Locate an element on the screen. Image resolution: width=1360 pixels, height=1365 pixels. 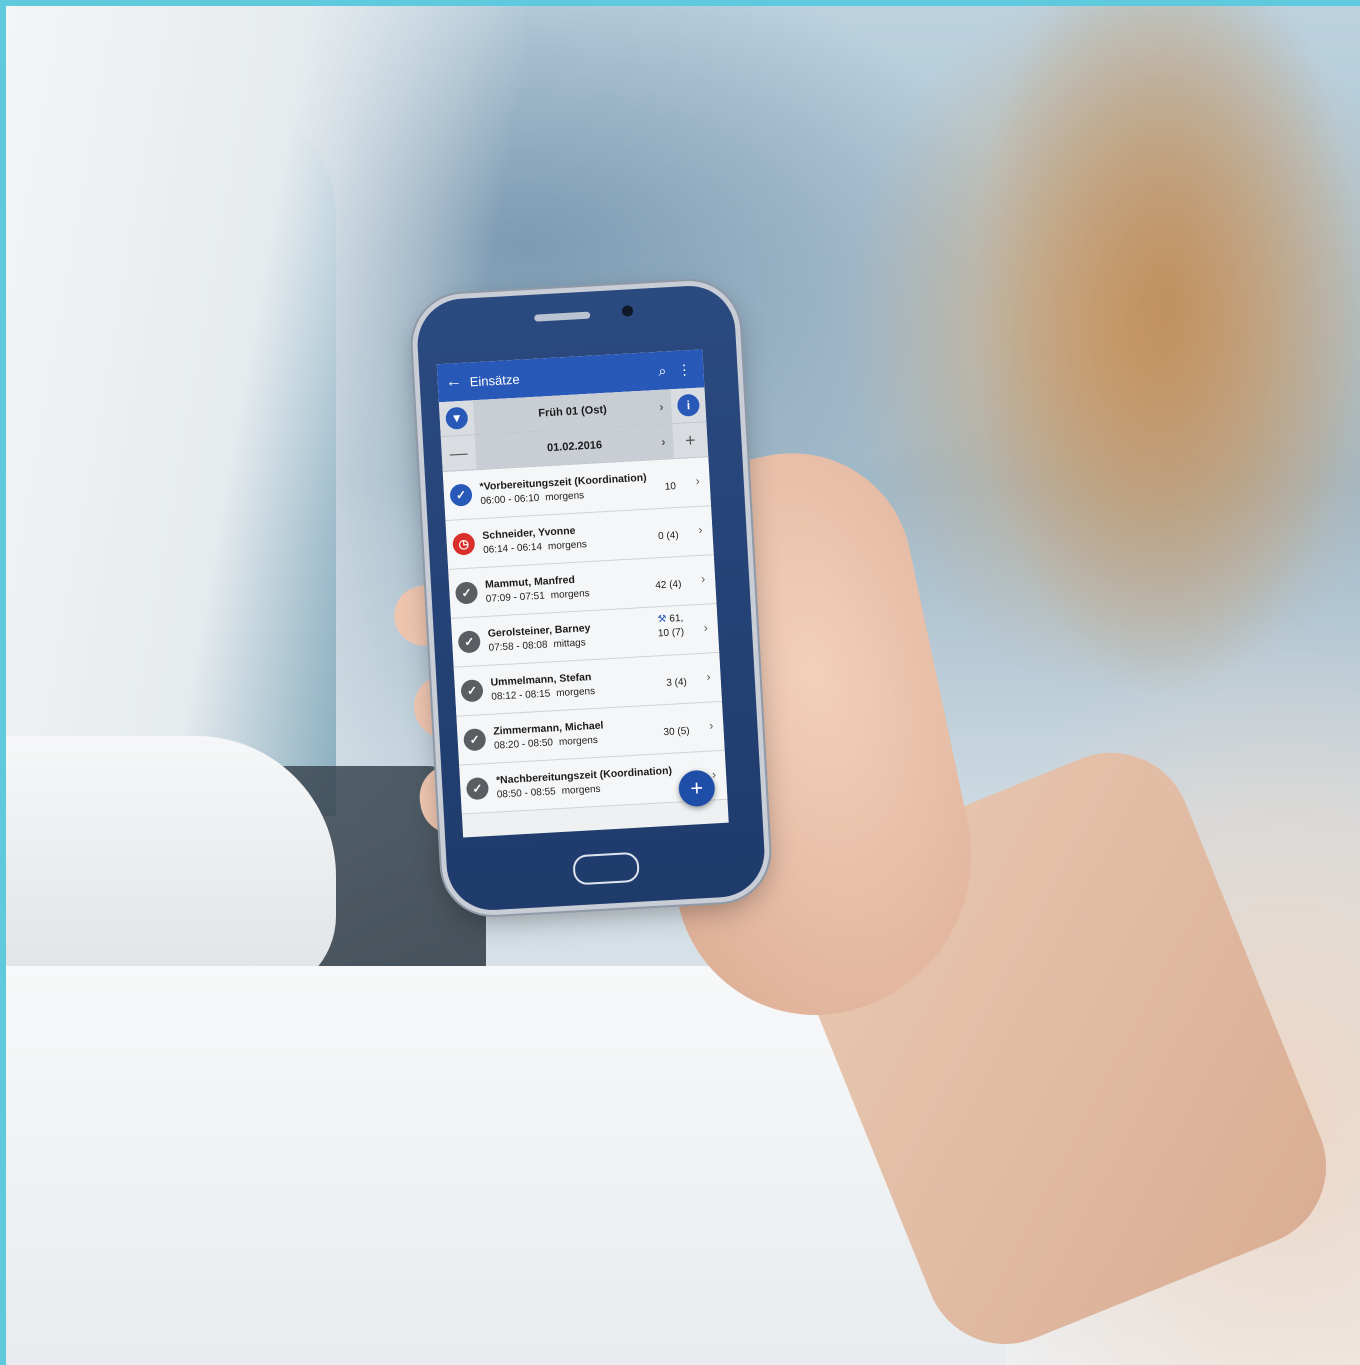
item-count: 3 (4) is located at coordinates (677, 682).